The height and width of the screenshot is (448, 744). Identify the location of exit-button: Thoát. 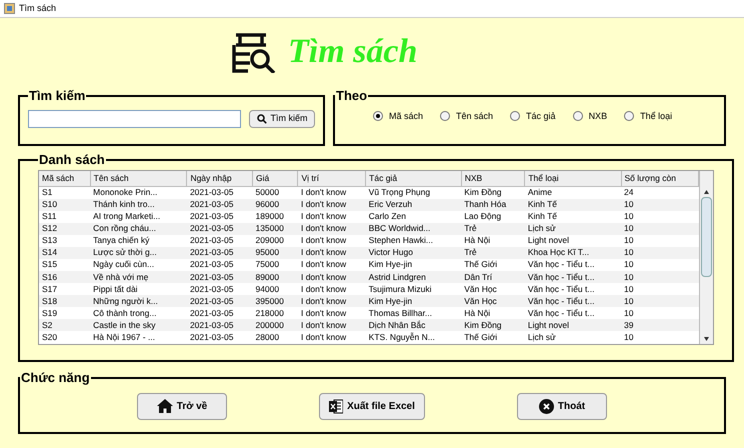
(562, 406).